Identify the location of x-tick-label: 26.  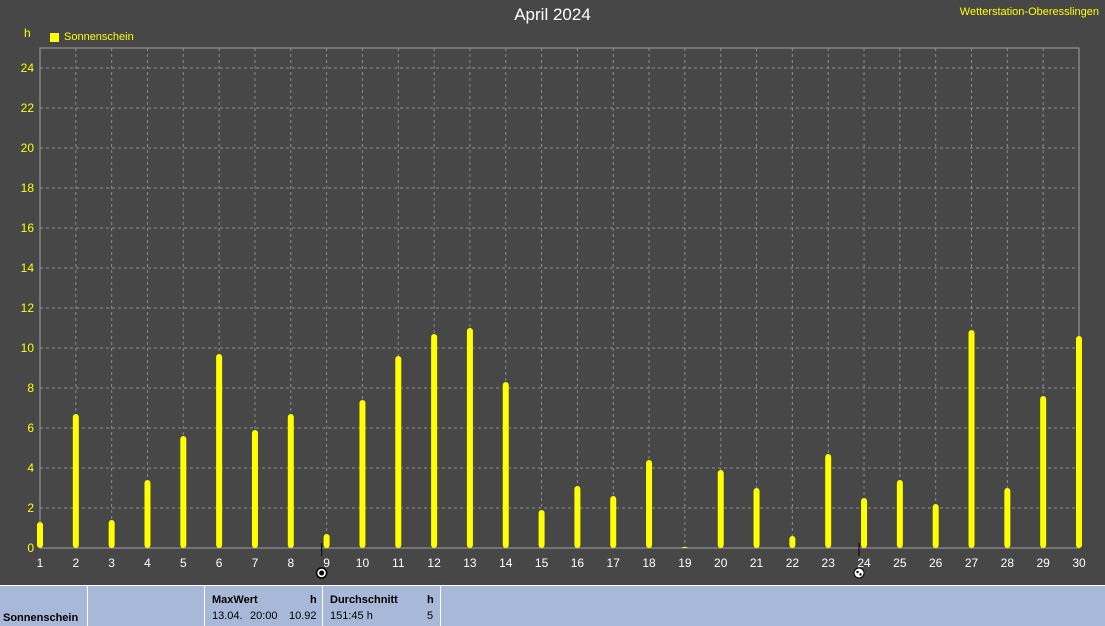
(936, 563).